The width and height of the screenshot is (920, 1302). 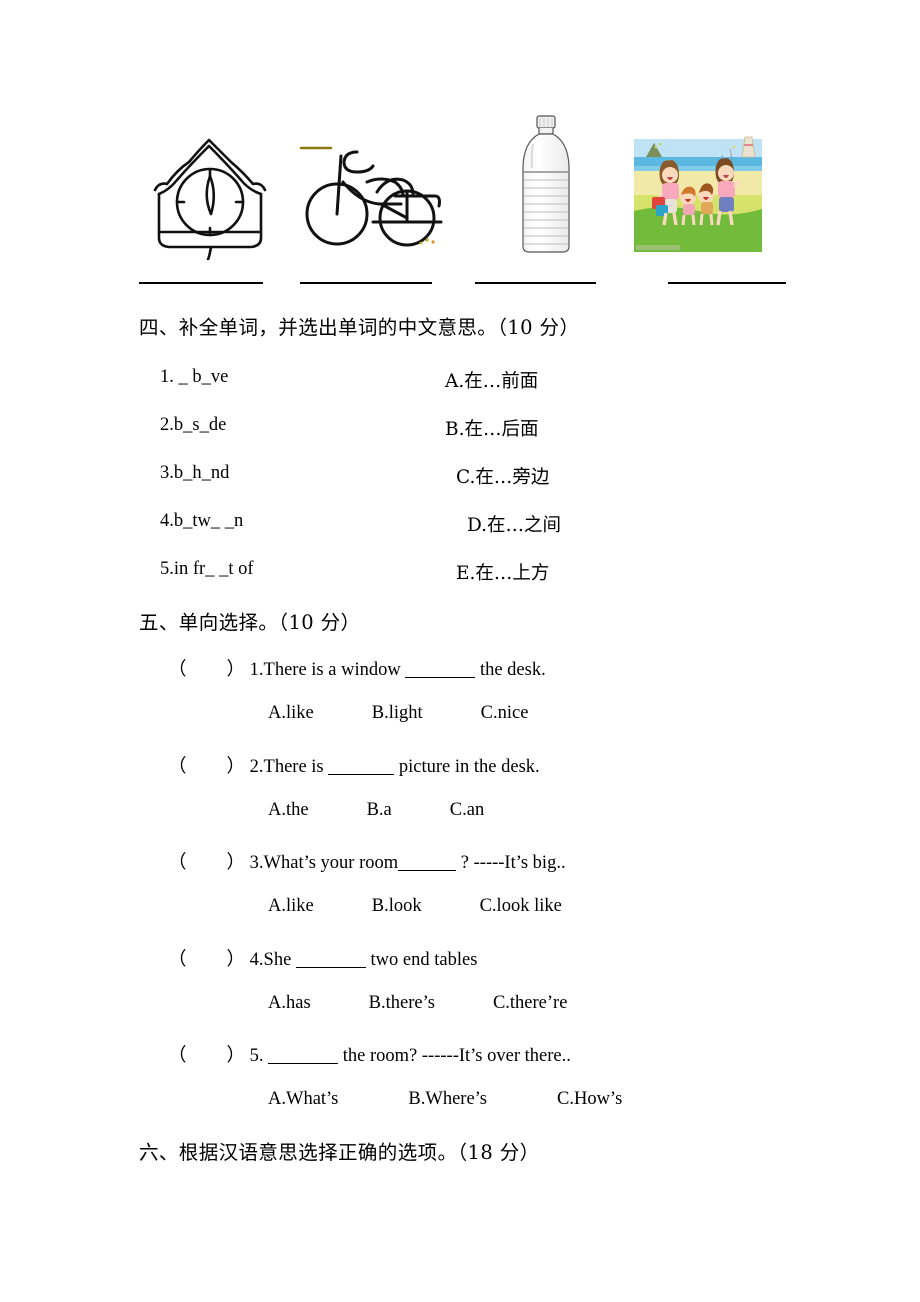 What do you see at coordinates (514, 524) in the screenshot?
I see `section-four-option-d: D.在…之间` at bounding box center [514, 524].